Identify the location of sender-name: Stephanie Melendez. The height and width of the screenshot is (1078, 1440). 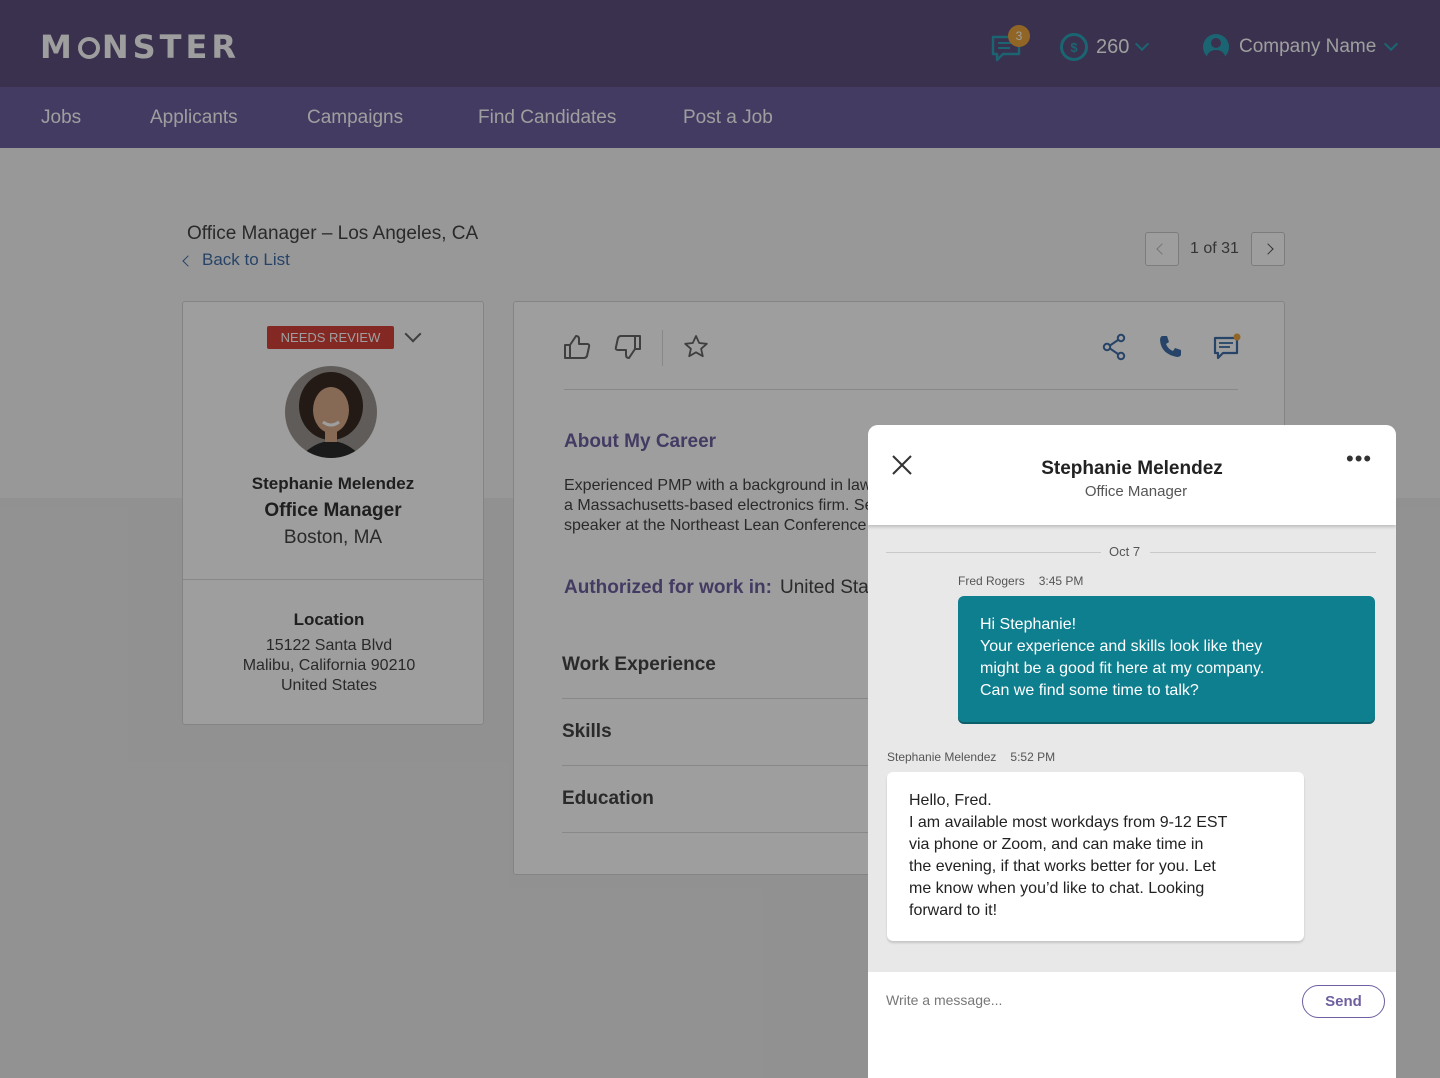
(942, 757).